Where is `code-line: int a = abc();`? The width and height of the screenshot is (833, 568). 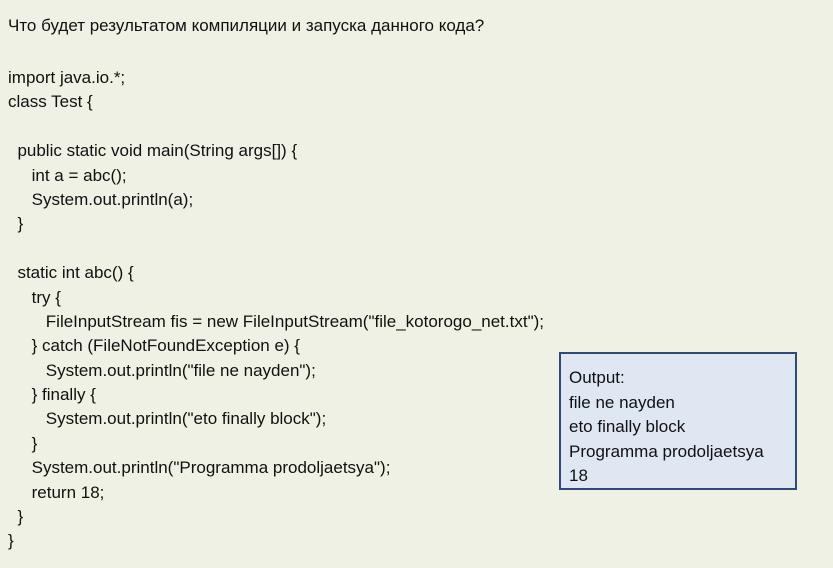 code-line: int a = abc(); is located at coordinates (67, 175).